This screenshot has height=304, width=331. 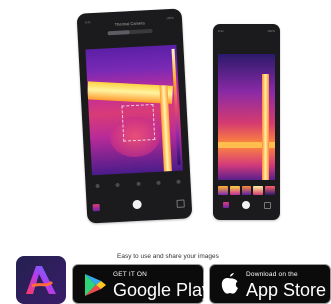 What do you see at coordinates (271, 31) in the screenshot?
I see `status-battery: 100%` at bounding box center [271, 31].